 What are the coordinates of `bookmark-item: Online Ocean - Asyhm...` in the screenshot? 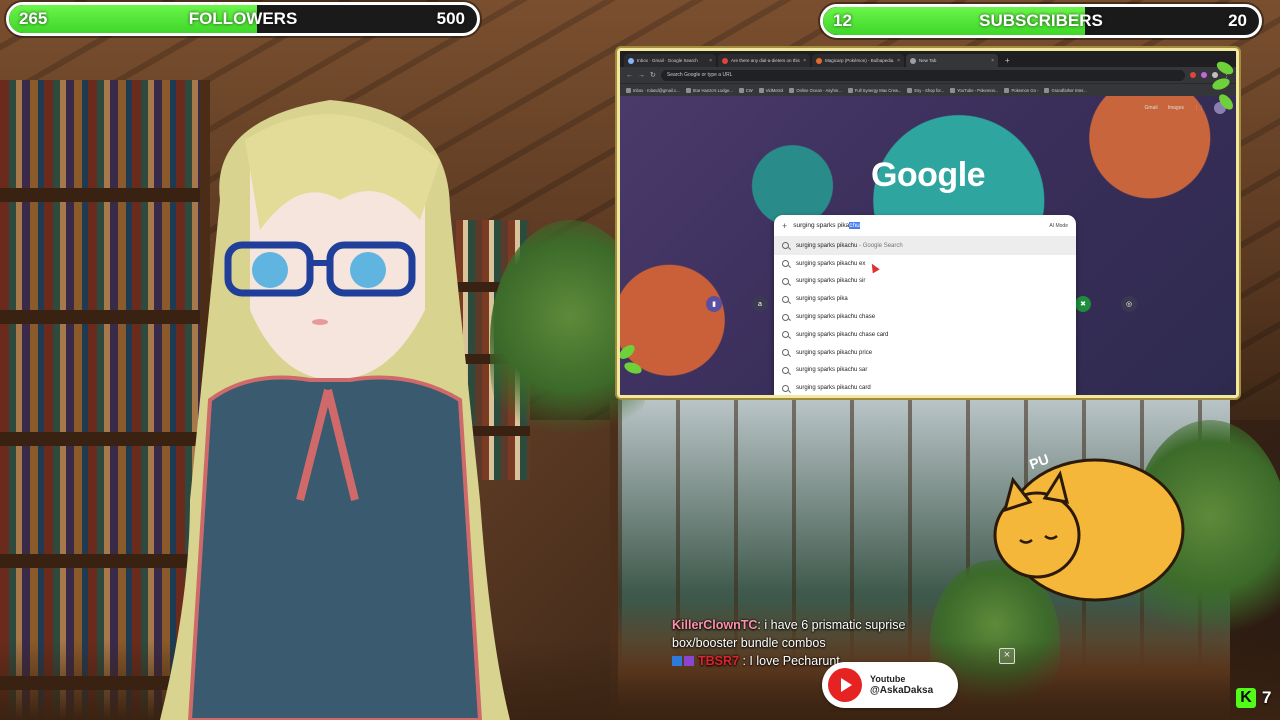 It's located at (815, 90).